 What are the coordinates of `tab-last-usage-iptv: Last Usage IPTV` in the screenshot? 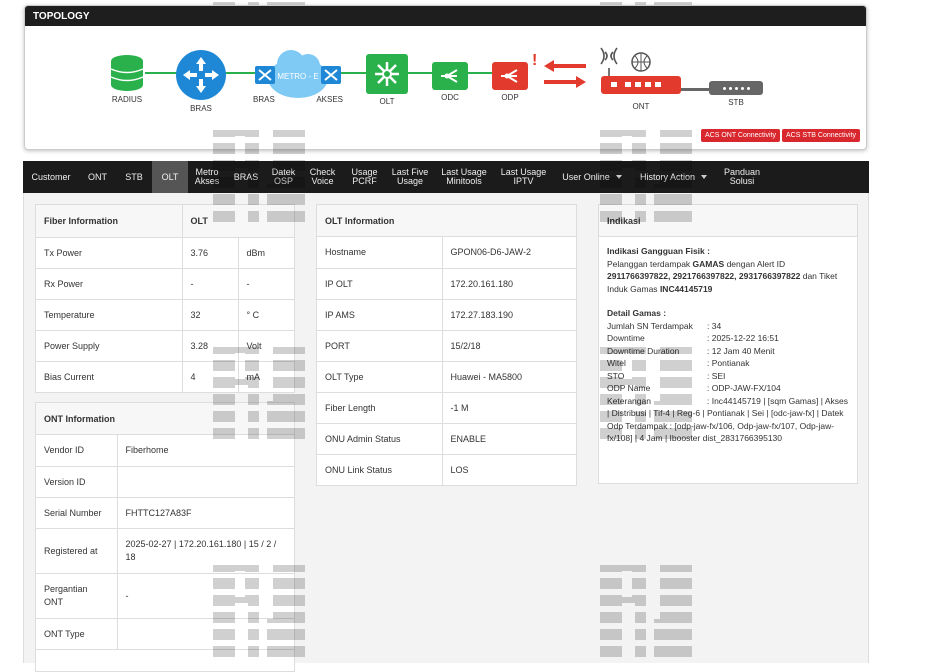 It's located at (523, 177).